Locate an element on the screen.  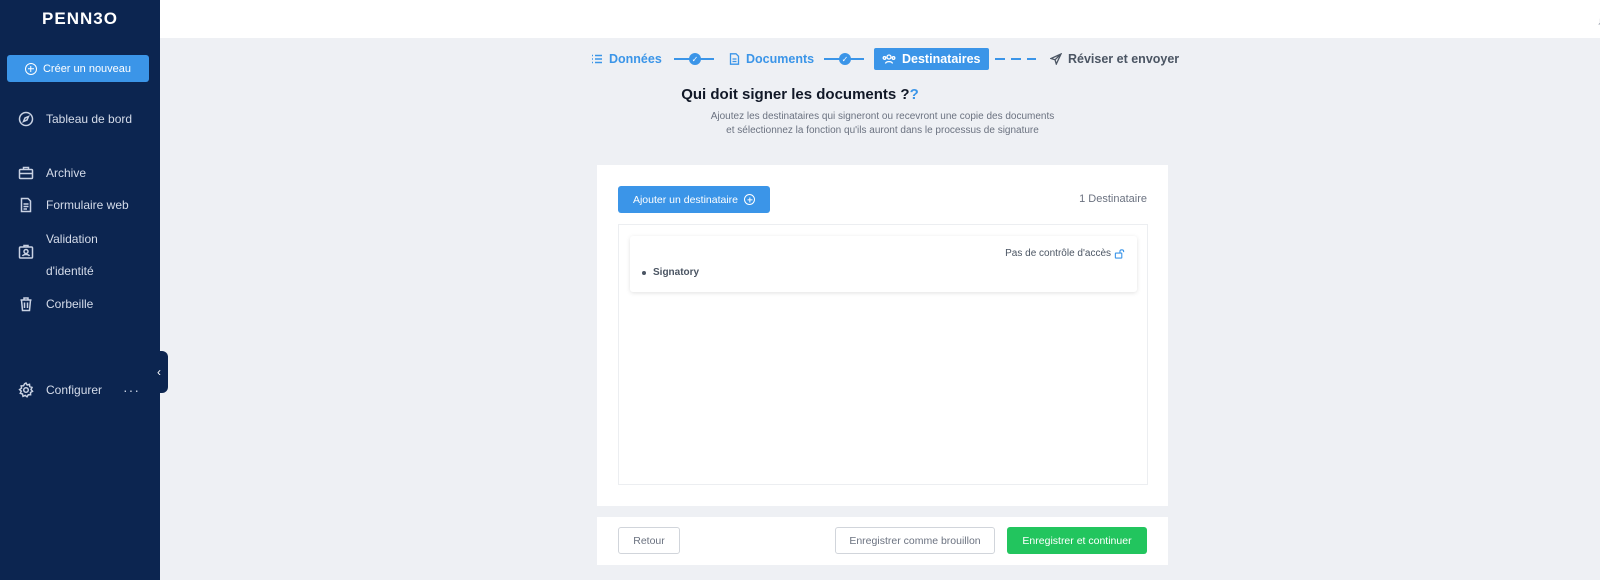
back-button: Retour is located at coordinates (649, 540).